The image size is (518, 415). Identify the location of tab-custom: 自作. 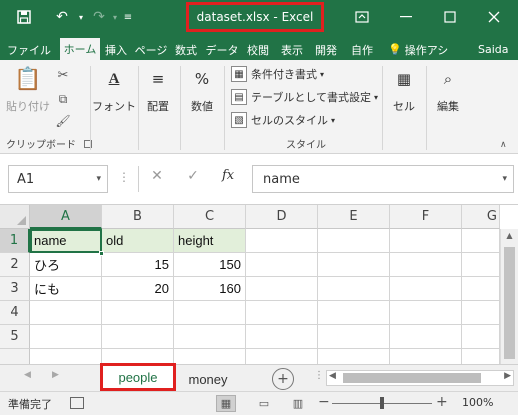
(362, 49).